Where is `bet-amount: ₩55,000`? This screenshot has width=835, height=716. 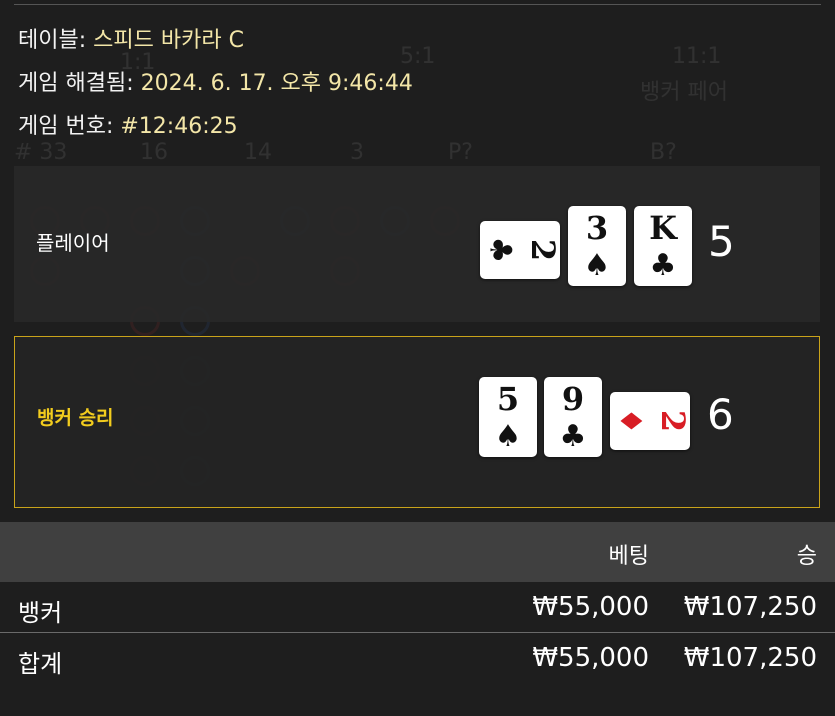 bet-amount: ₩55,000 is located at coordinates (590, 607).